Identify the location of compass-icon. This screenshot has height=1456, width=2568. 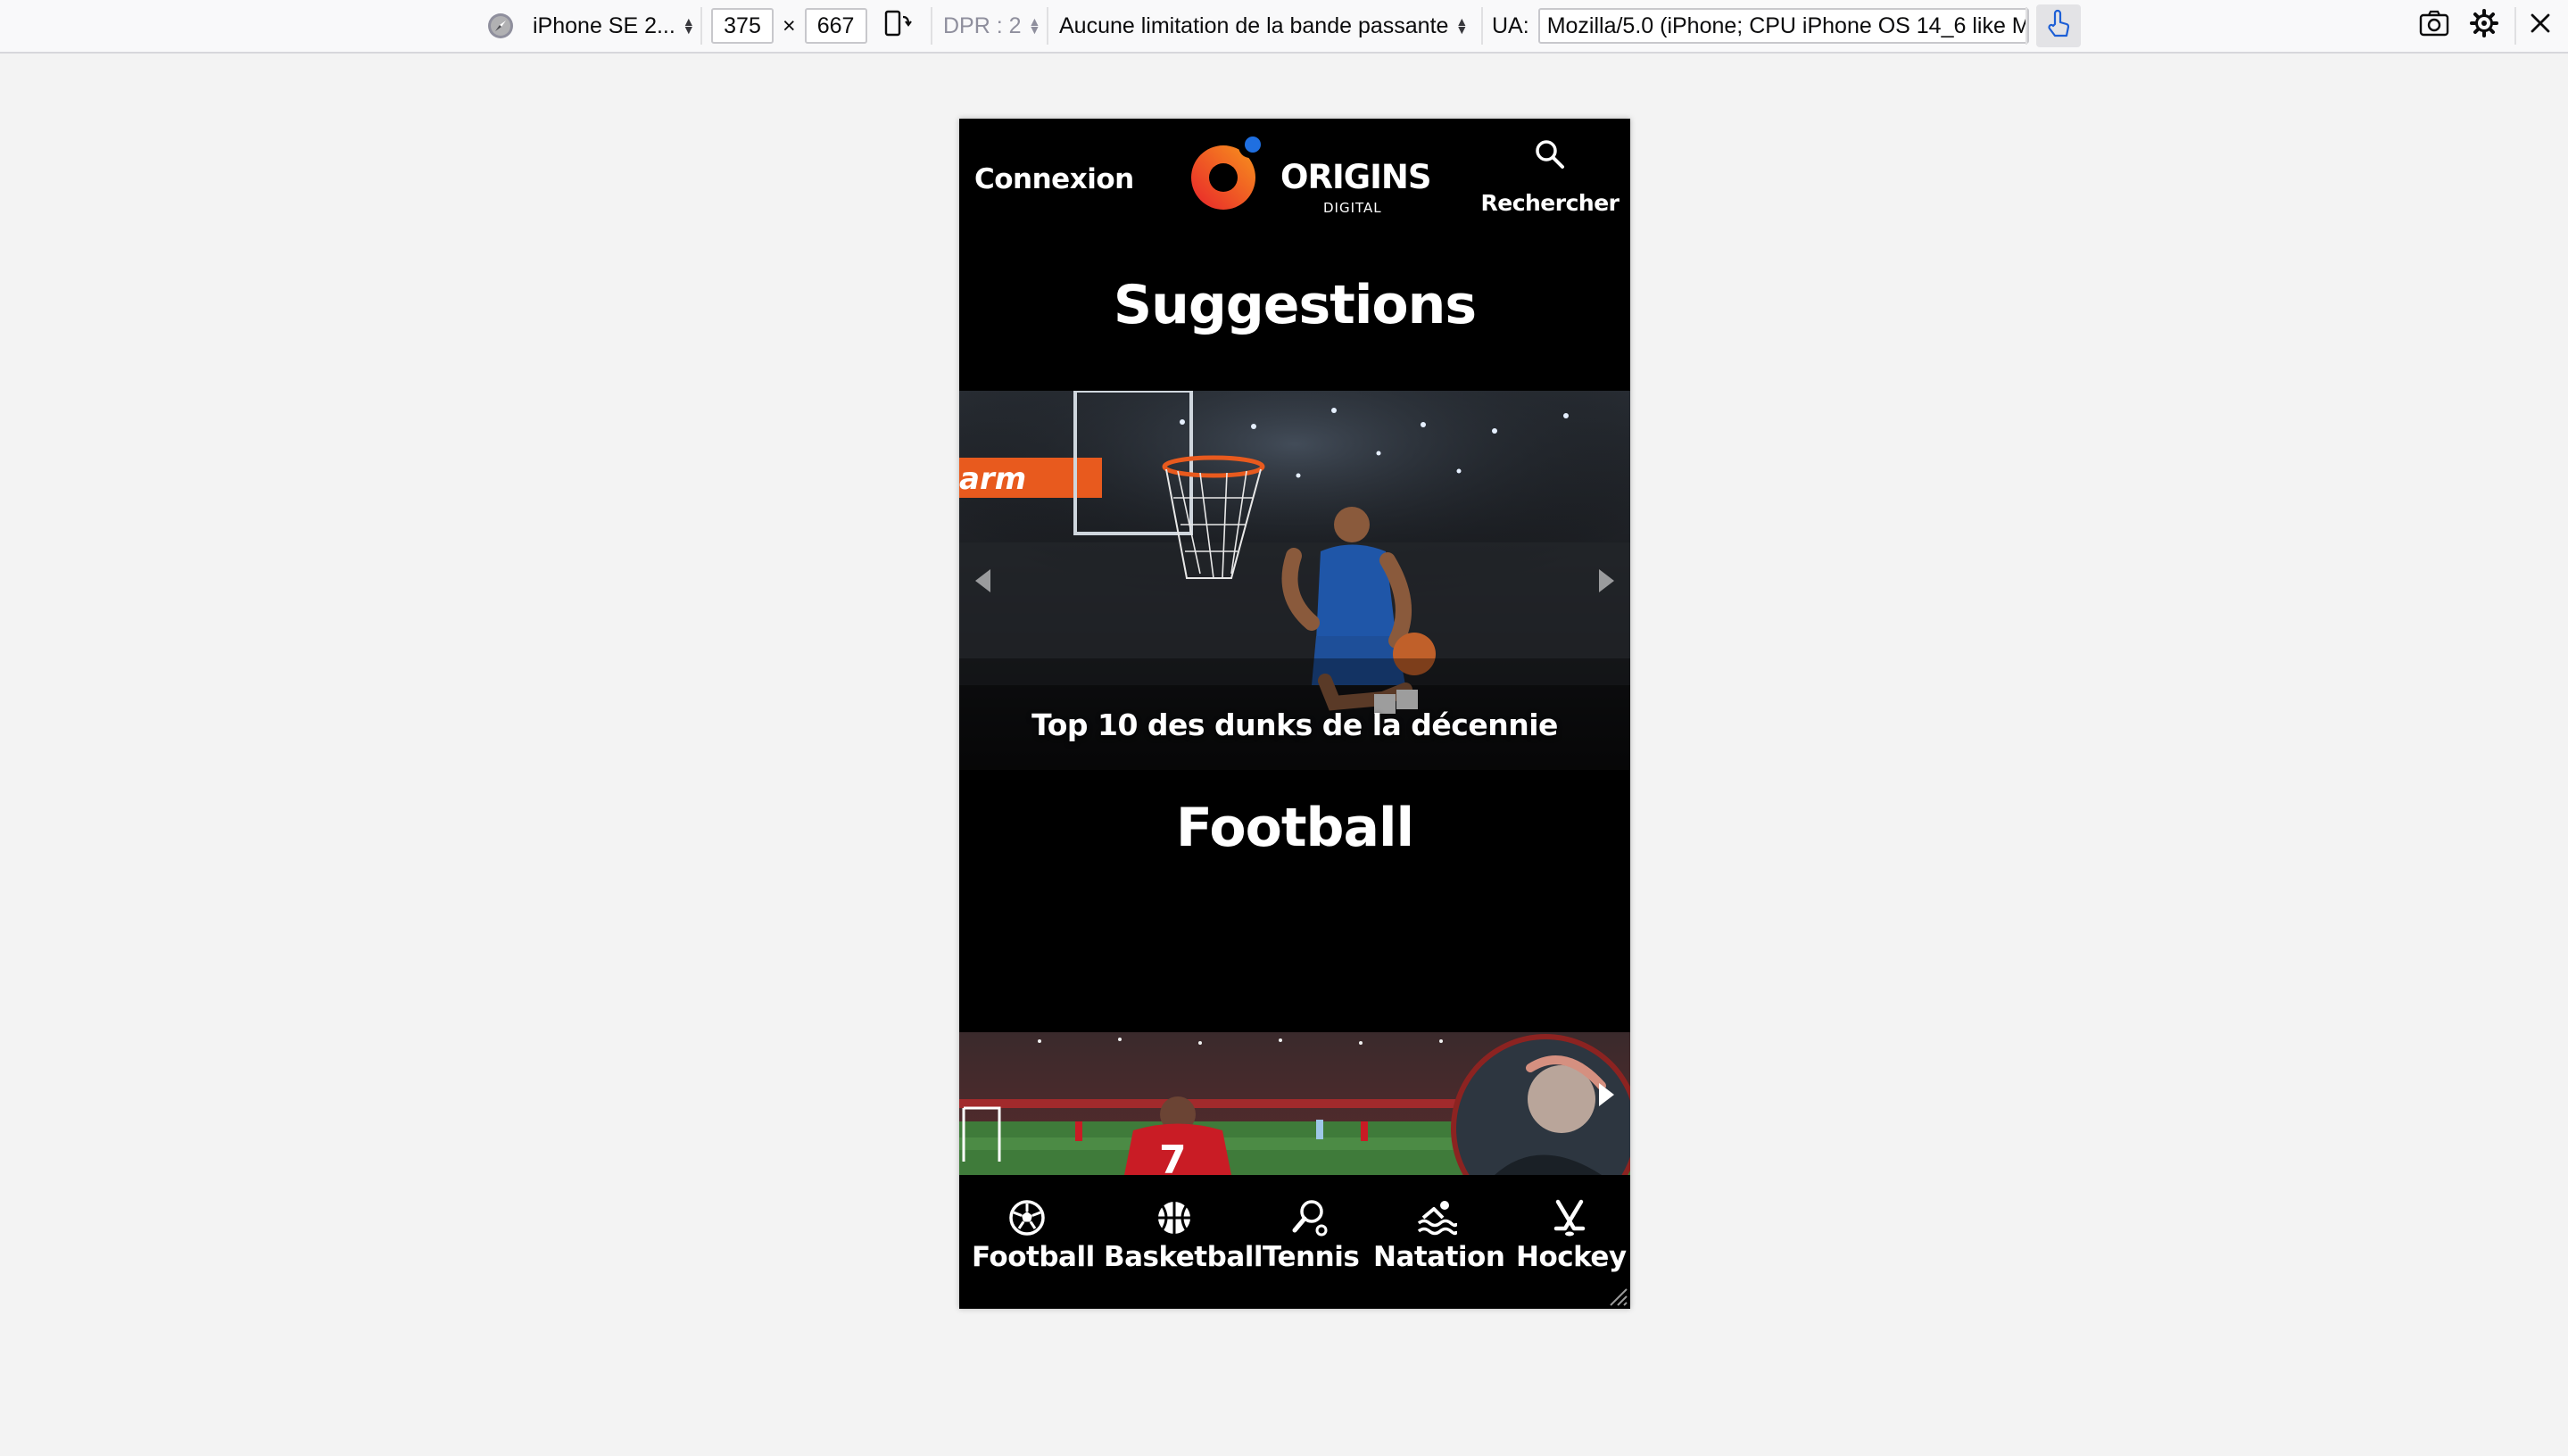
(500, 26).